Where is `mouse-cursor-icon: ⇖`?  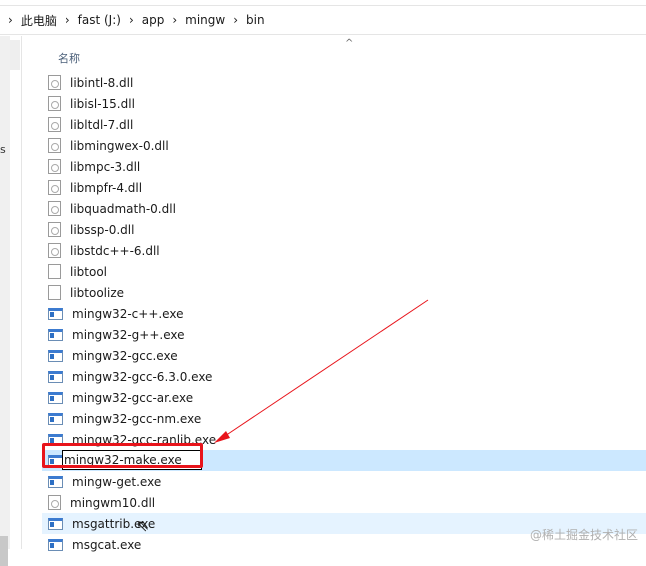
mouse-cursor-icon: ⇖ is located at coordinates (143, 525).